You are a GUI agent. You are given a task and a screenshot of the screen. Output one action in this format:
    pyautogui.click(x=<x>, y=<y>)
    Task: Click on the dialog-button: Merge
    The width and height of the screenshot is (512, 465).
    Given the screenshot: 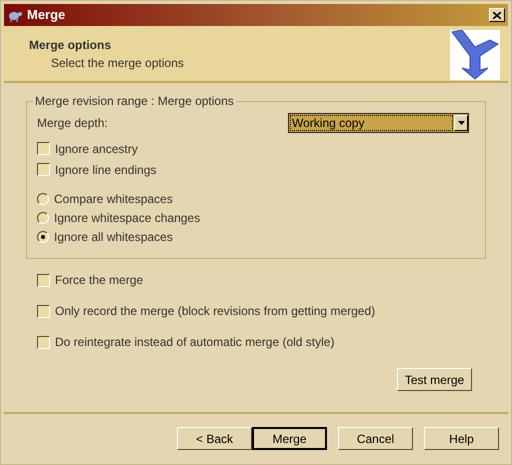 What is the action you would take?
    pyautogui.click(x=289, y=438)
    